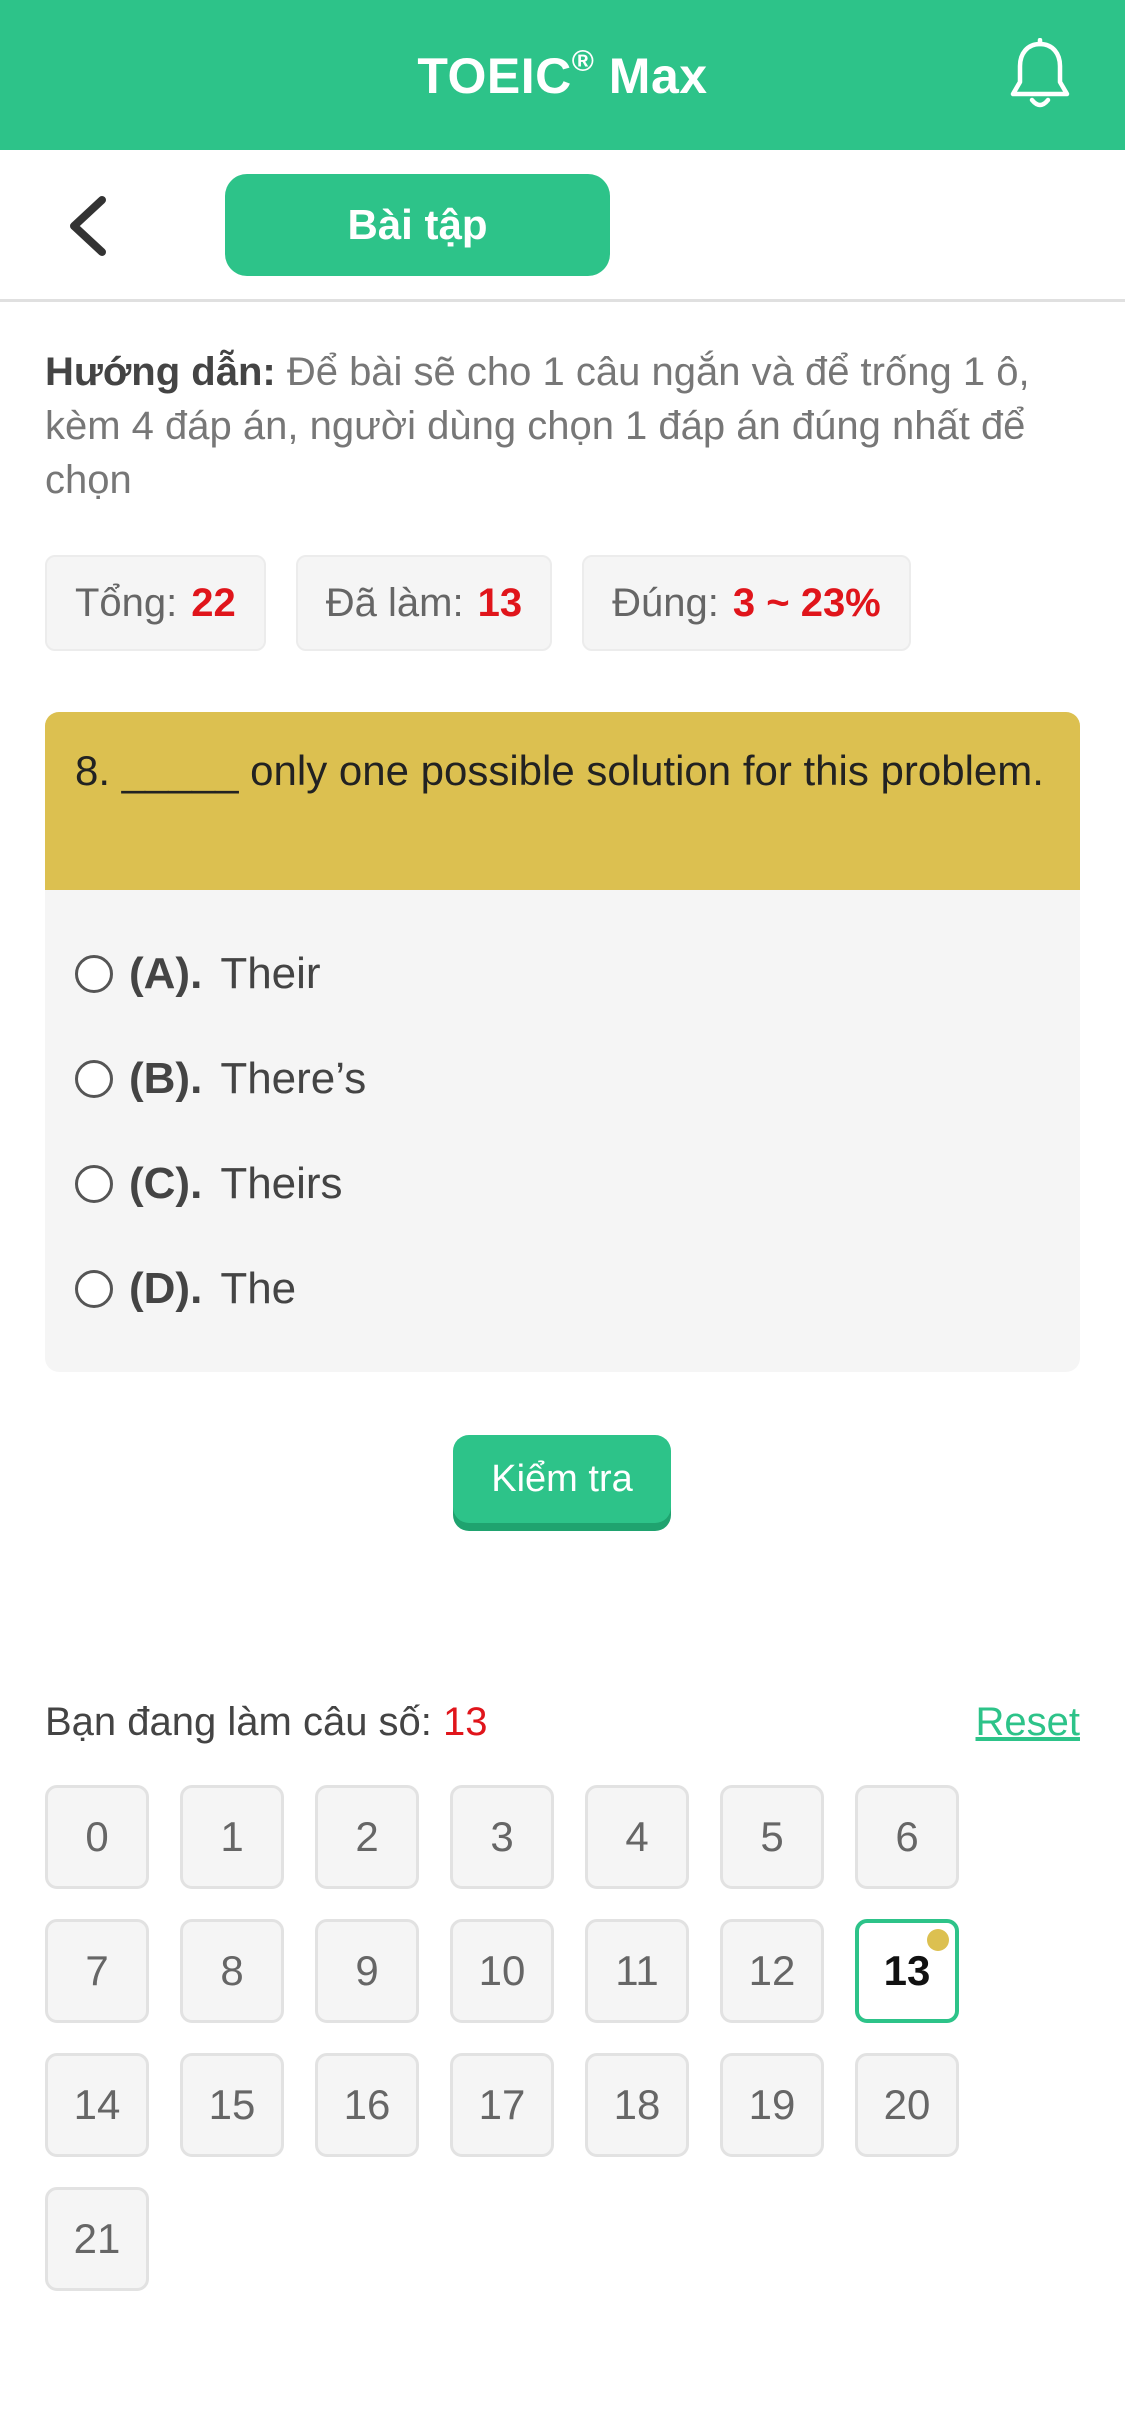 This screenshot has height=2436, width=1125. What do you see at coordinates (562, 1479) in the screenshot?
I see `check-button: Kiểm tra` at bounding box center [562, 1479].